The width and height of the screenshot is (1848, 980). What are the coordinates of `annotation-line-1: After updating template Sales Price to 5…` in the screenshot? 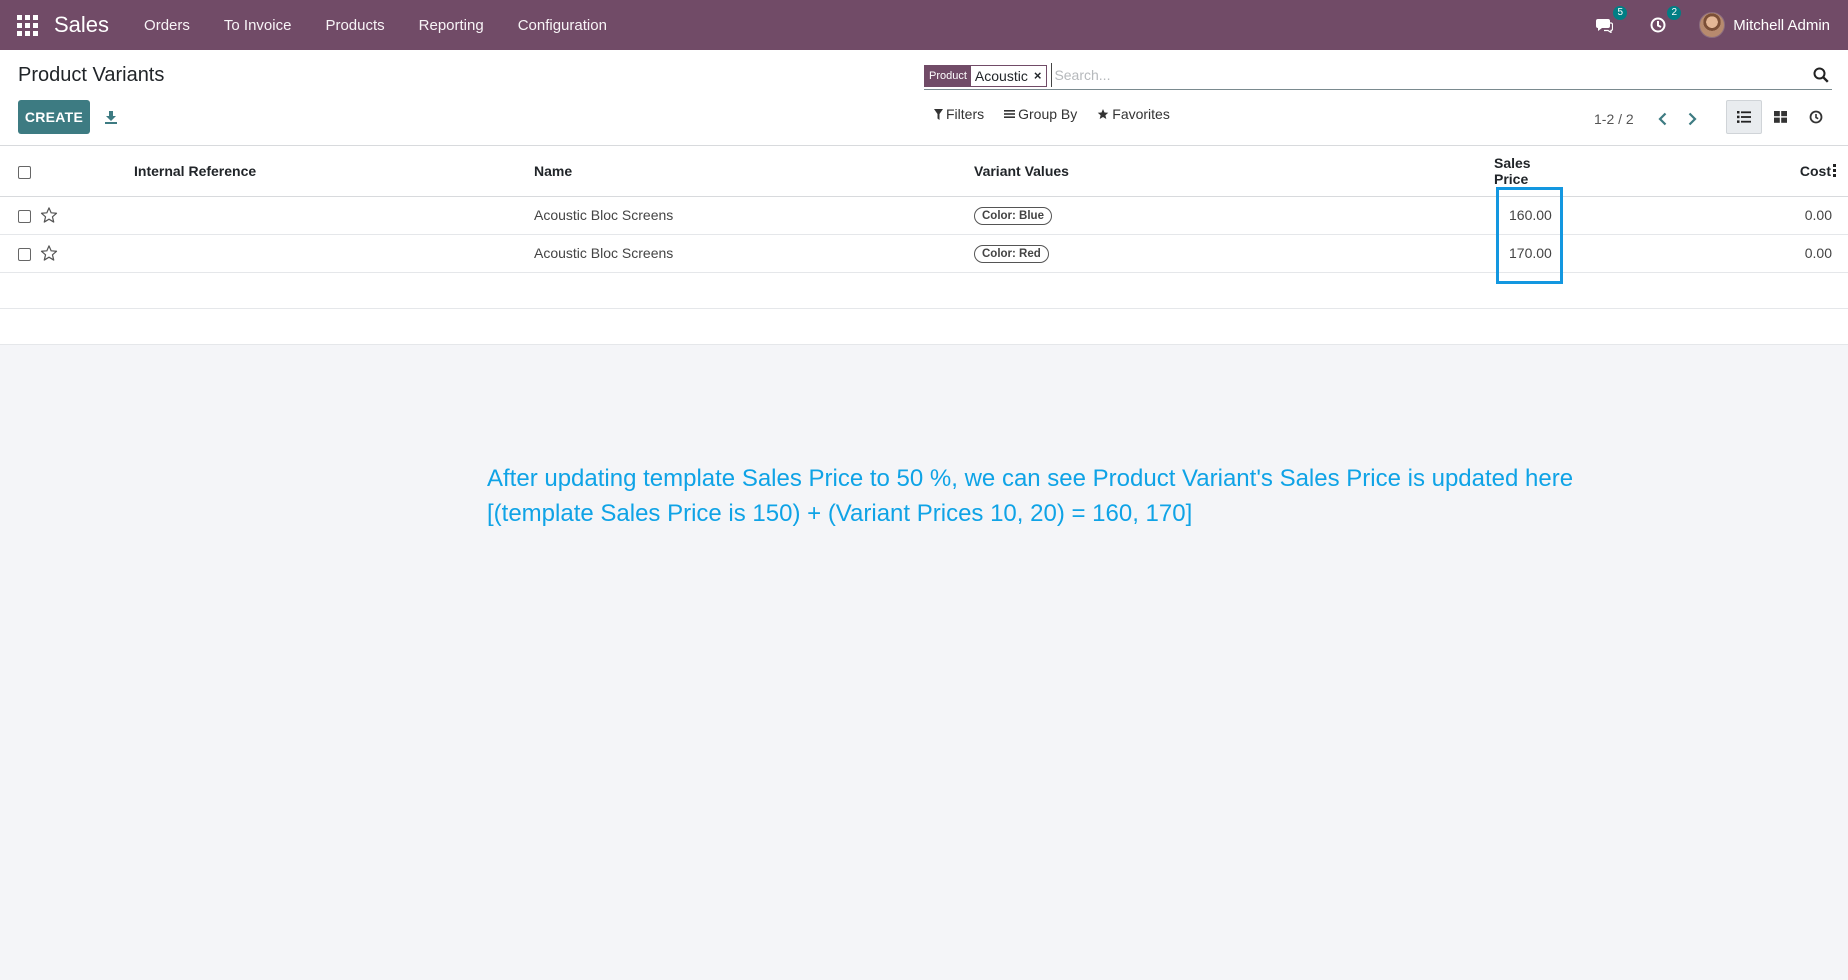 It's located at (1030, 478).